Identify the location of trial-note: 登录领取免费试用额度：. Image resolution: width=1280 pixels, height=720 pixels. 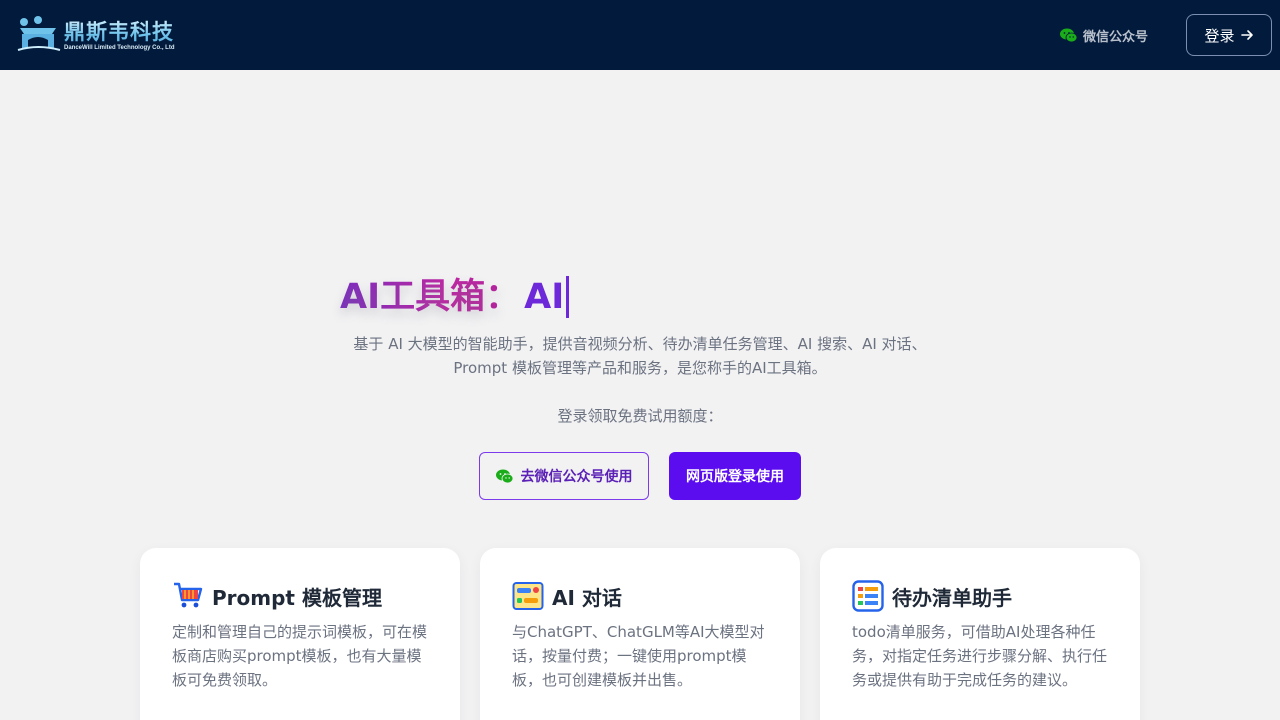
(640, 416).